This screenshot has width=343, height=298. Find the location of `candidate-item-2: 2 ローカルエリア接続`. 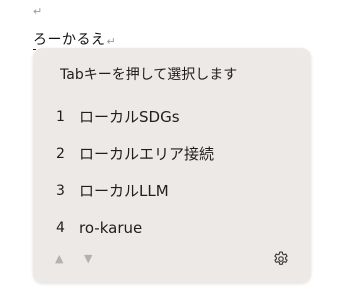

candidate-item-2: 2 ローカルエリア接続 is located at coordinates (172, 153).